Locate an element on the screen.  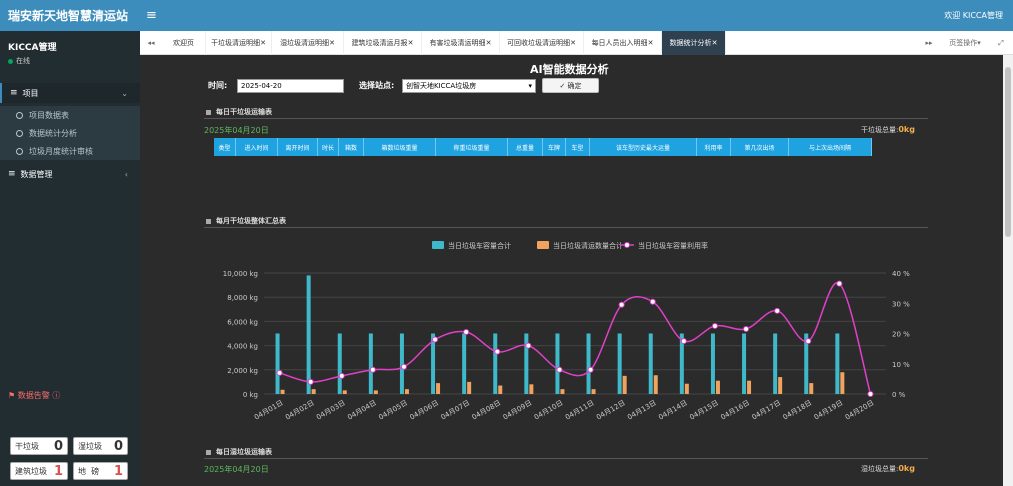
tab-construction-waste: 建筑垃圾清运月报 ✕ is located at coordinates (383, 43).